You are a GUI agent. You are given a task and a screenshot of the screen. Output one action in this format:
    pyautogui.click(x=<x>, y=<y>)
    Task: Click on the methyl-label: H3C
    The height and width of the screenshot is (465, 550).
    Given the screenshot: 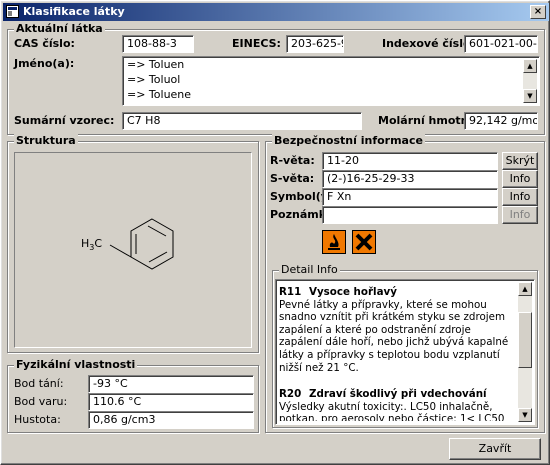 What is the action you would take?
    pyautogui.click(x=92, y=245)
    